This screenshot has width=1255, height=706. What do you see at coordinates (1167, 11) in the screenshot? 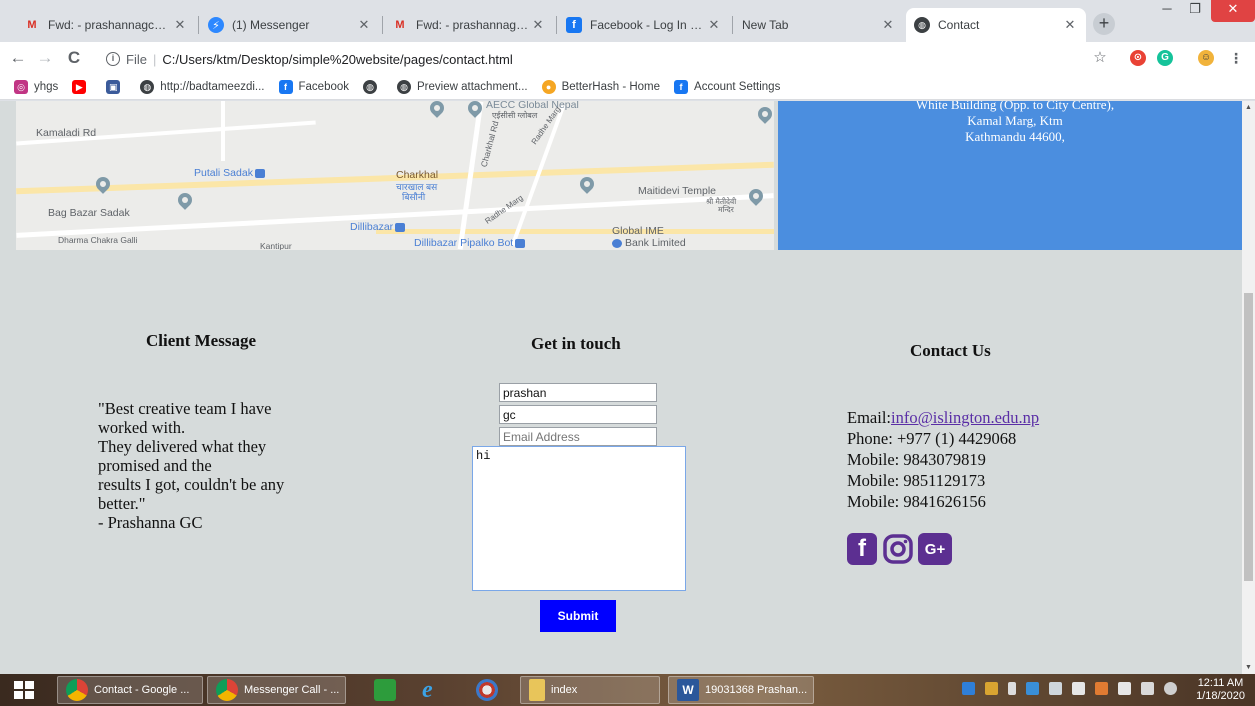
I see `minimize-icon: ─` at bounding box center [1167, 11].